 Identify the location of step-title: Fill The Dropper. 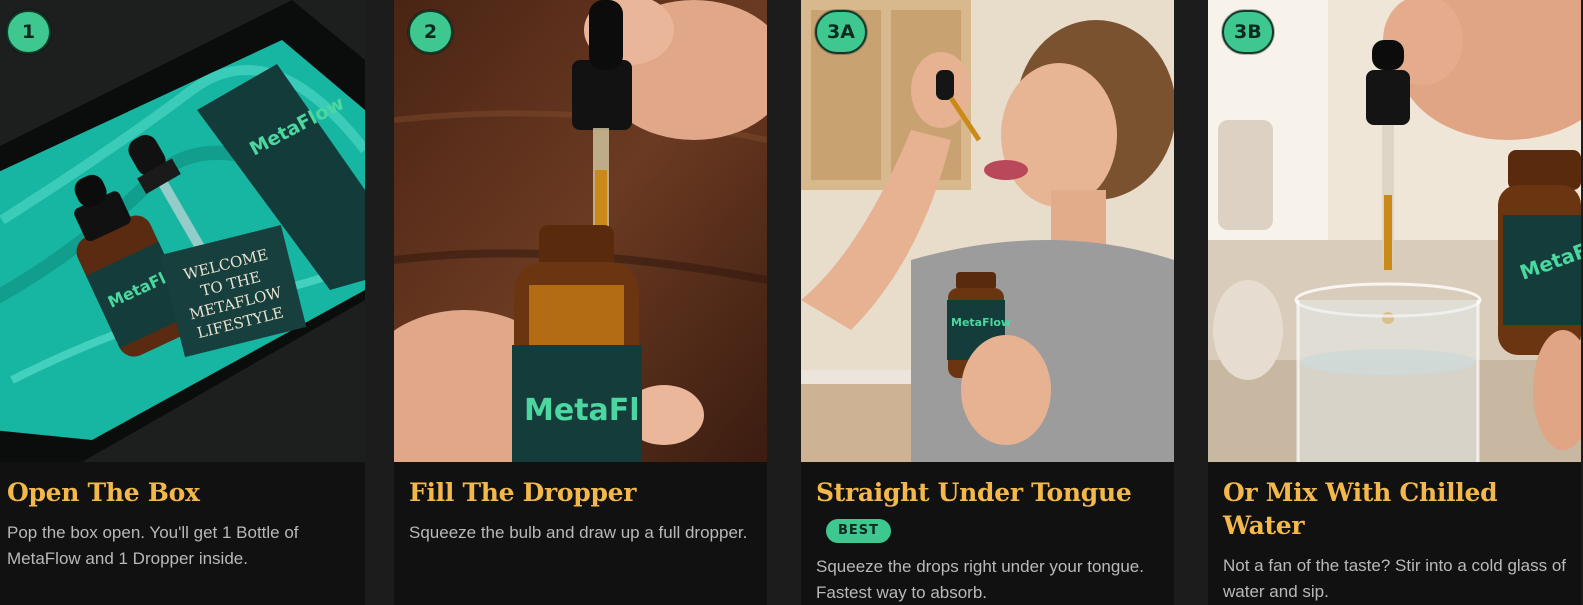
(523, 492).